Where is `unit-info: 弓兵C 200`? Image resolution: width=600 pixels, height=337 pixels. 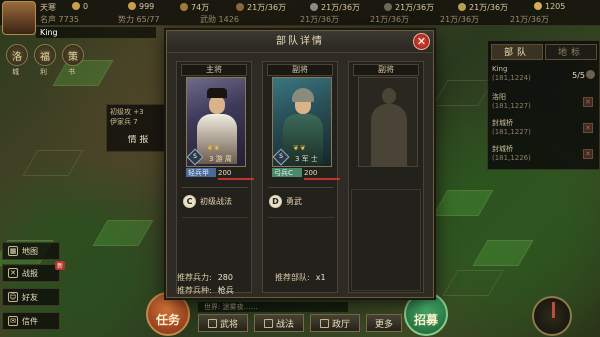 unit-info: 弓兵C 200 is located at coordinates (306, 174).